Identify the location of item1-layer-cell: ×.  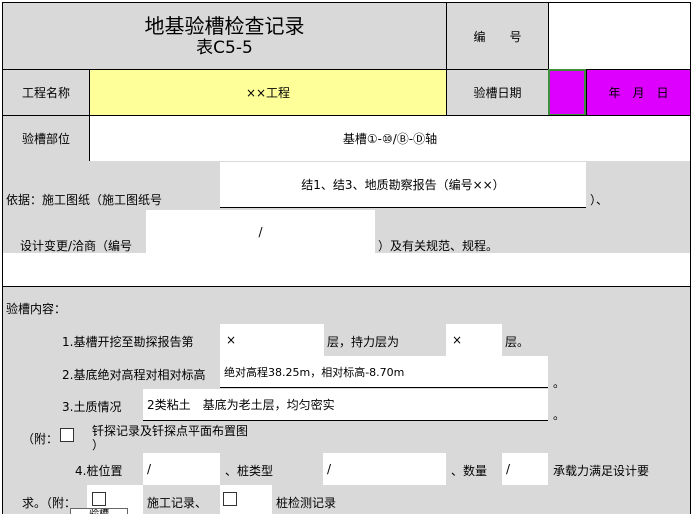
(272, 340).